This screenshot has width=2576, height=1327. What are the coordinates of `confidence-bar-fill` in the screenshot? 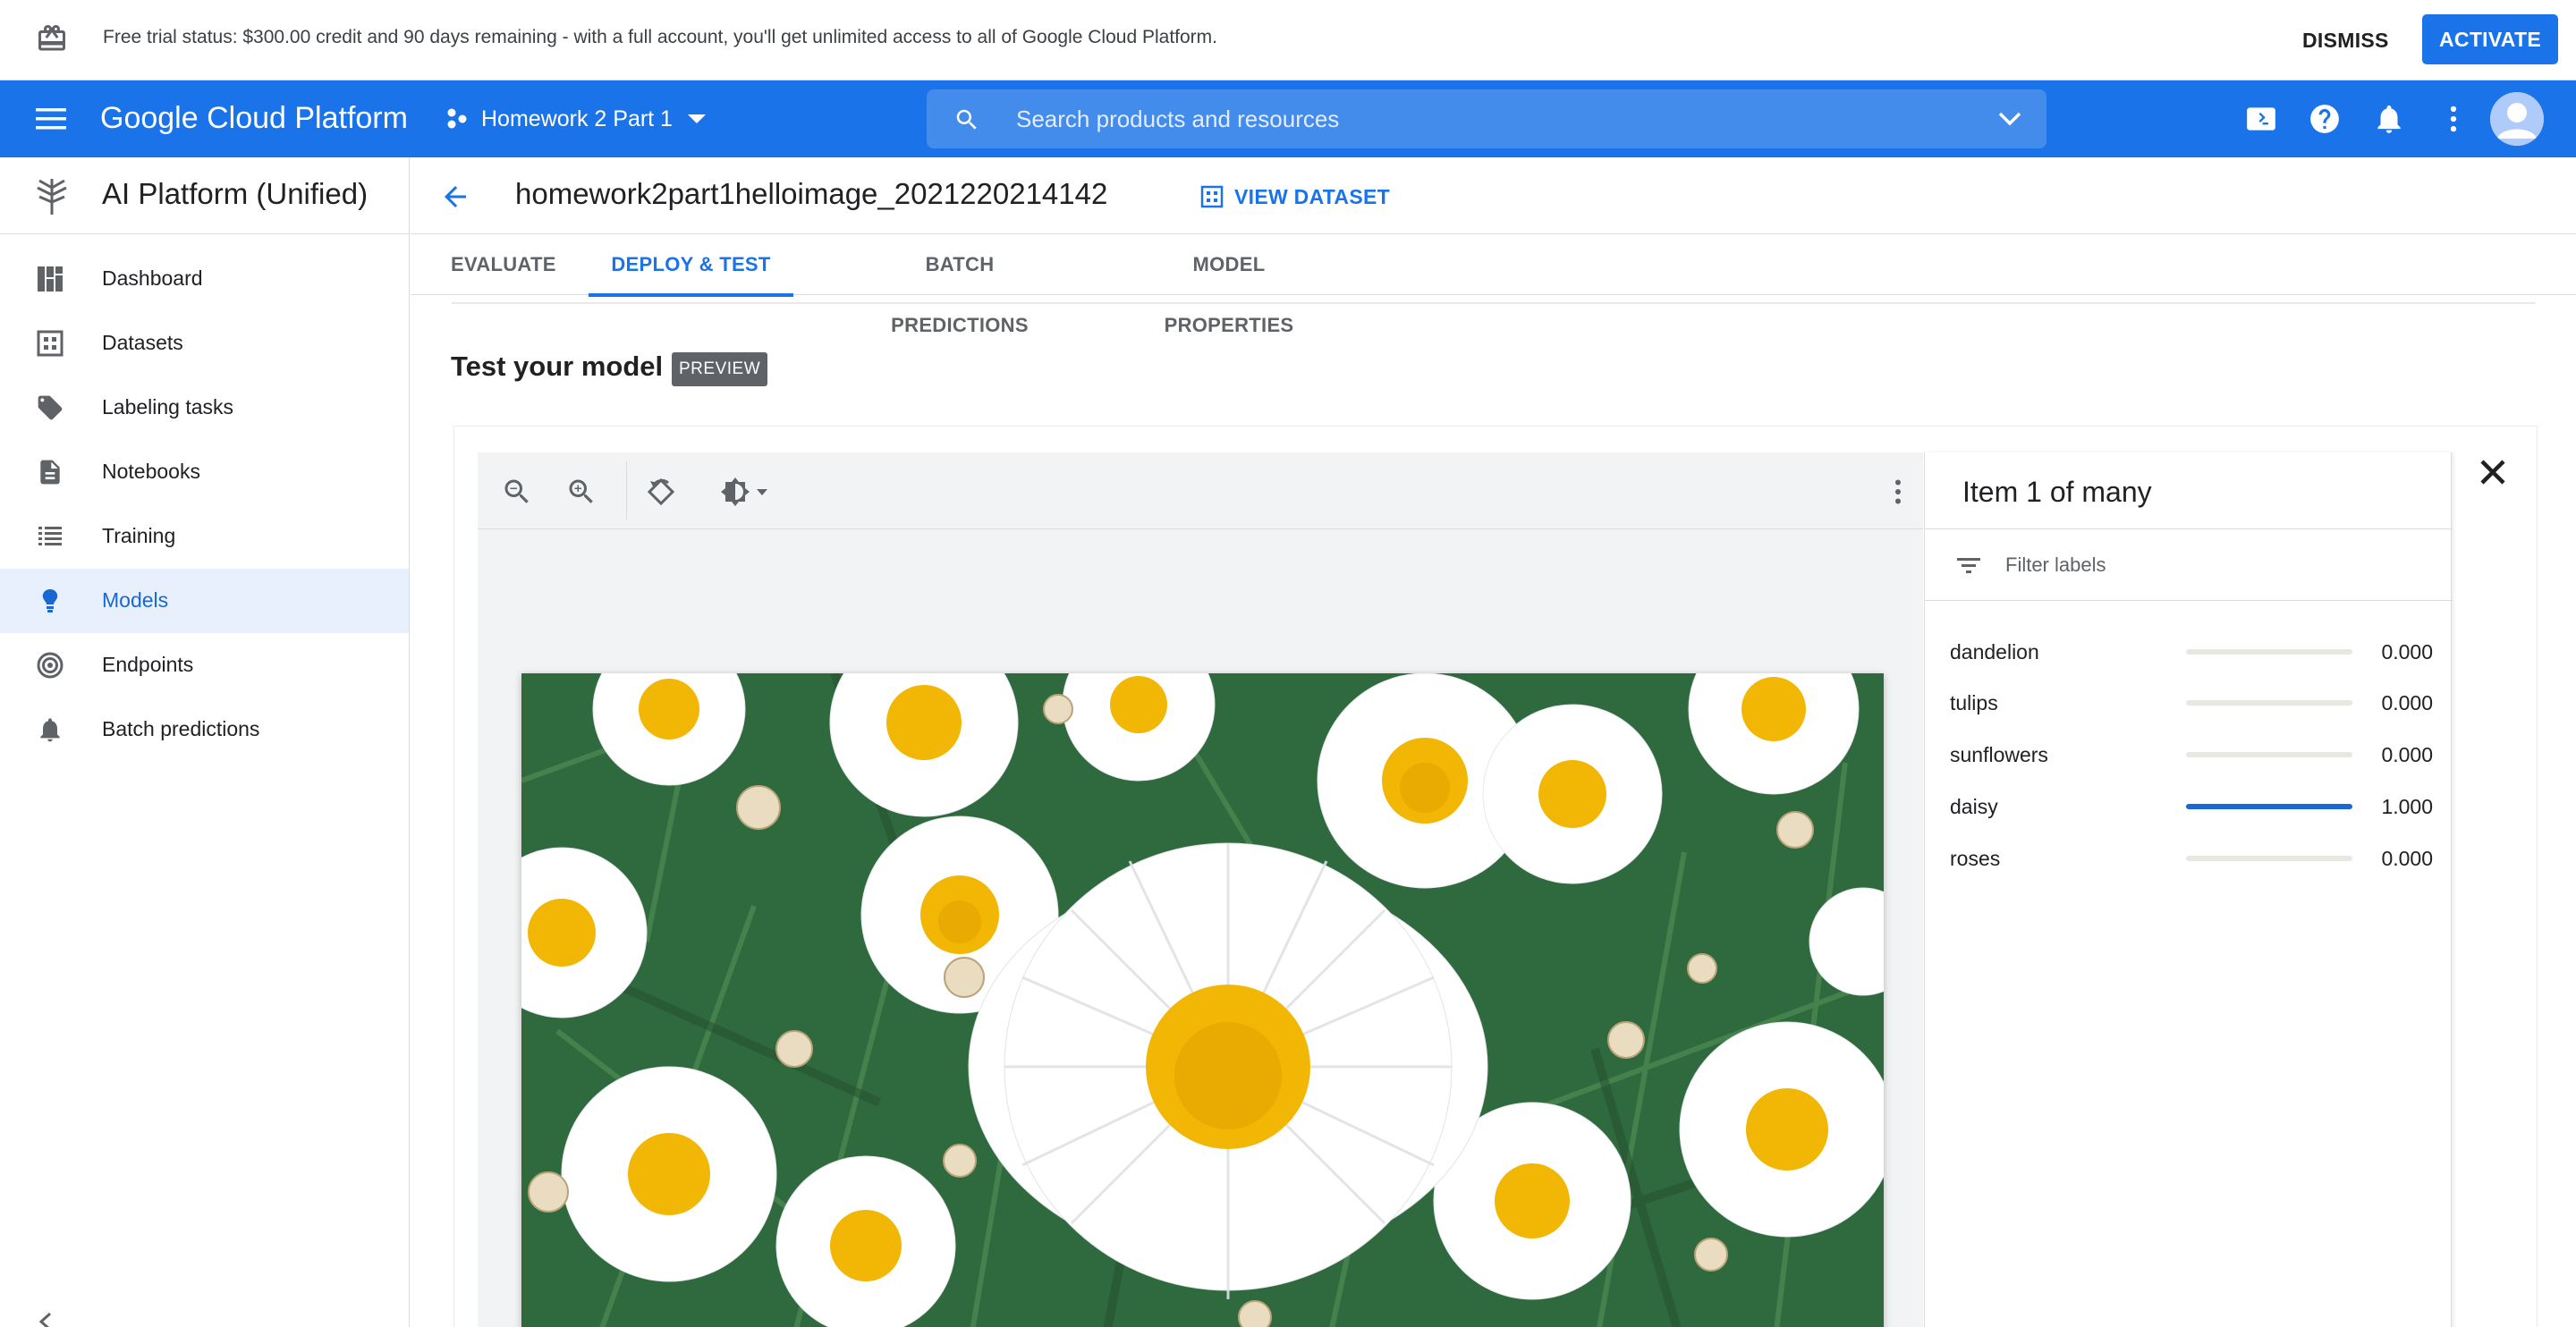 It's located at (2269, 806).